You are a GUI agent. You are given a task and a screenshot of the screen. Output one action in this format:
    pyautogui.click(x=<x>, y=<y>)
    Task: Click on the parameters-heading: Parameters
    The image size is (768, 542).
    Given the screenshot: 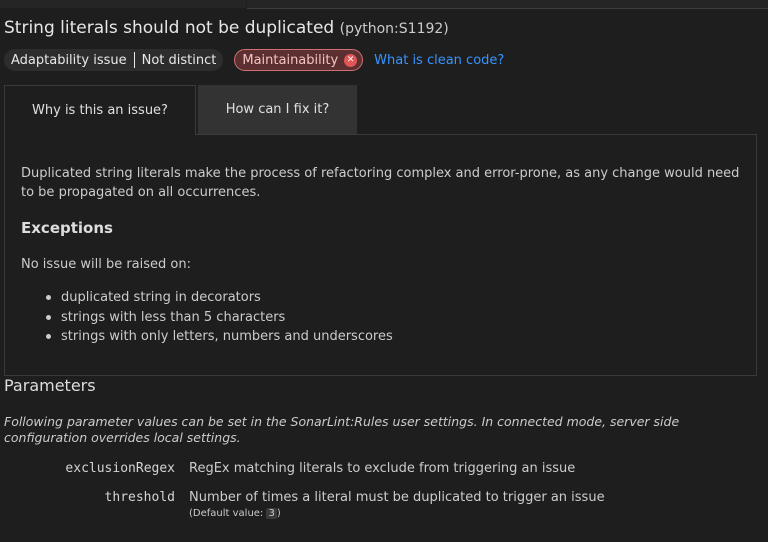 What is the action you would take?
    pyautogui.click(x=50, y=385)
    